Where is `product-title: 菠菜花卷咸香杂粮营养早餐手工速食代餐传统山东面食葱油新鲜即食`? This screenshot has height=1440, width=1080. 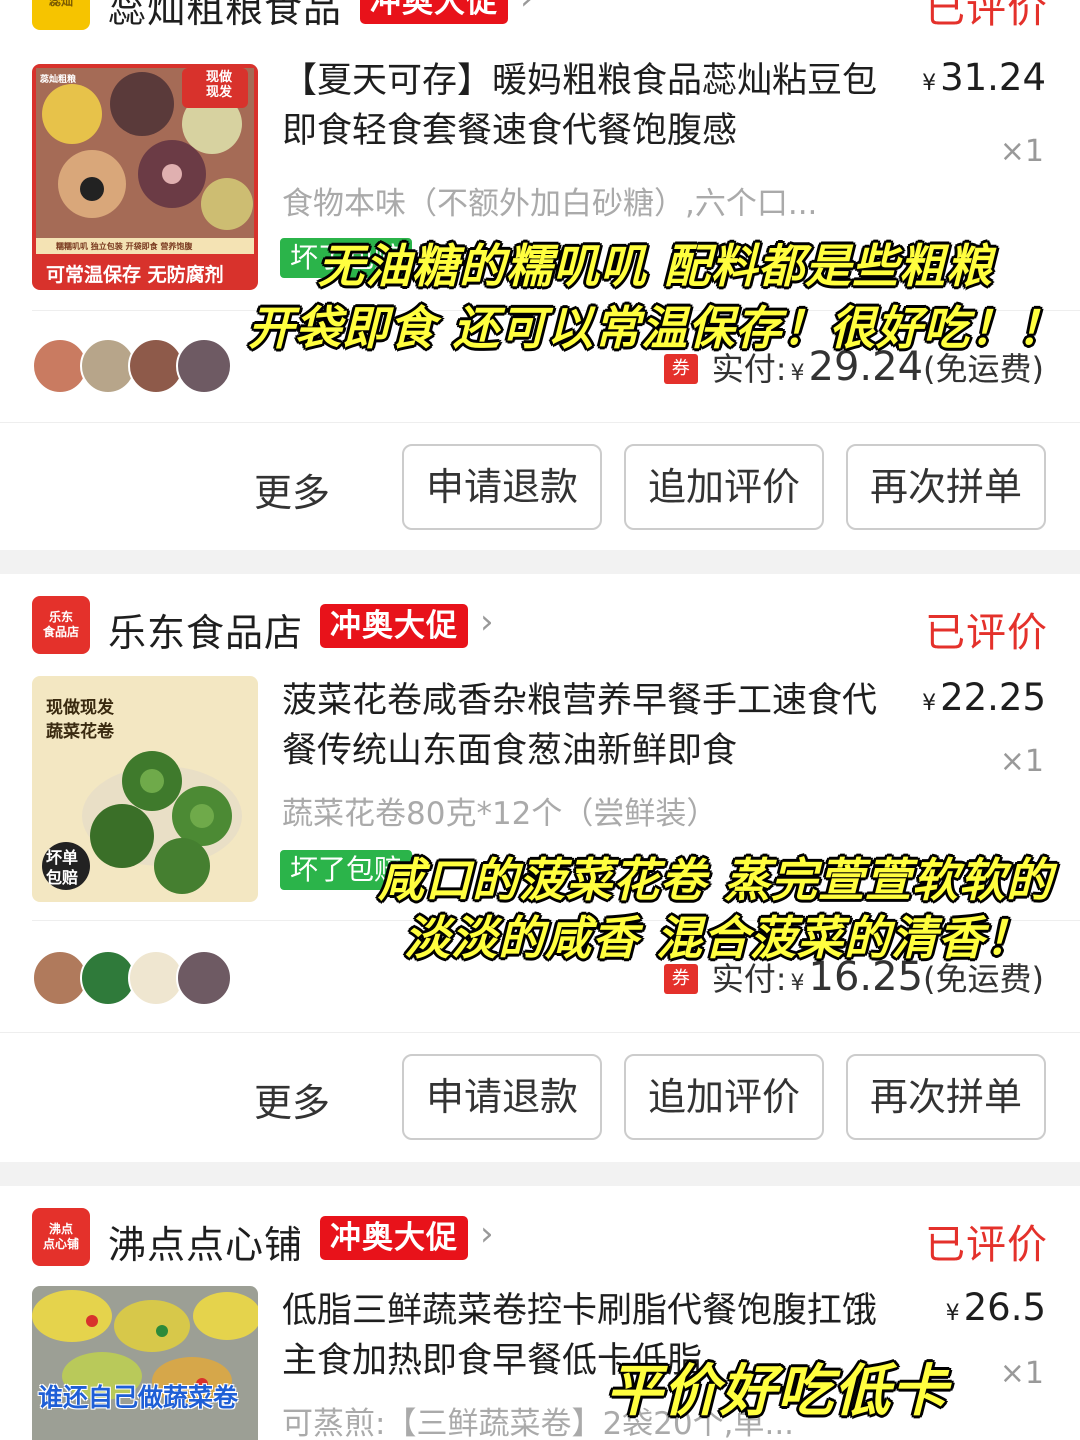
product-title: 菠菜花卷咸香杂粮营养早餐手工速食代餐传统山东面食葱油新鲜即食 is located at coordinates (582, 726).